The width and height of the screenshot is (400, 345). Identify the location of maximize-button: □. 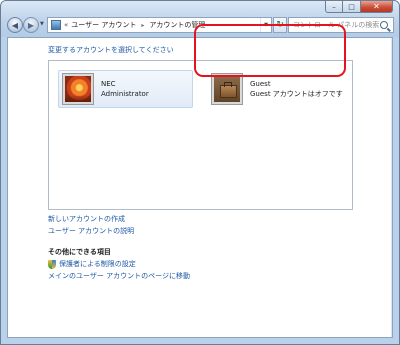
(352, 7).